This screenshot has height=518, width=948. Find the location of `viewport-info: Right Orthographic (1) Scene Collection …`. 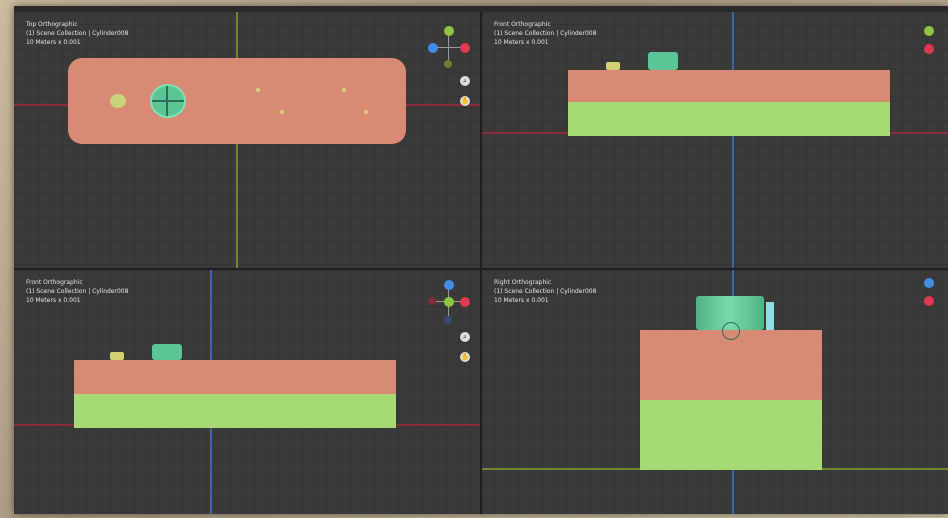

viewport-info: Right Orthographic (1) Scene Collection … is located at coordinates (545, 291).